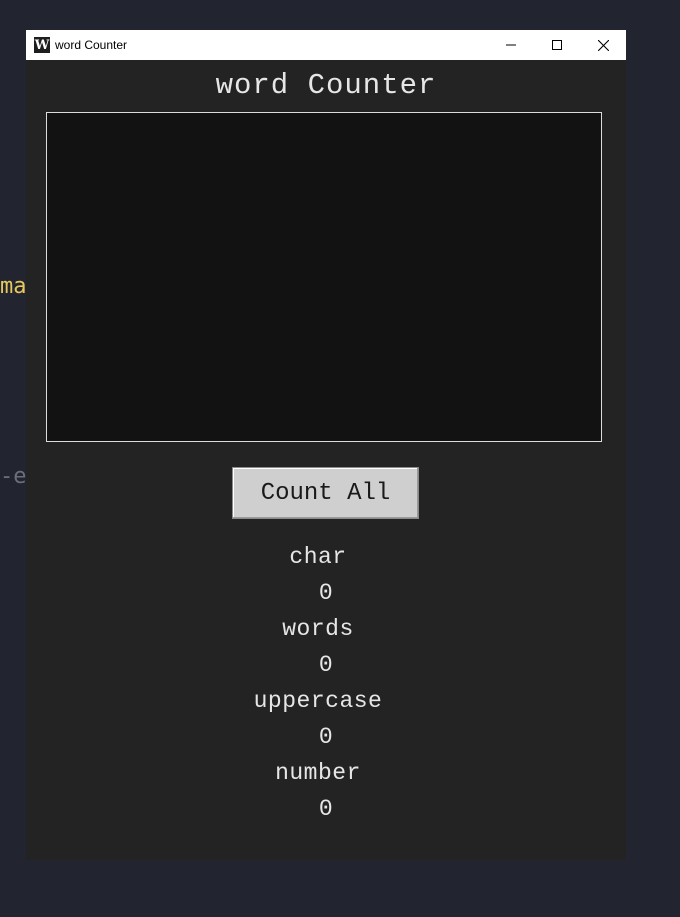  I want to click on app-icon: W, so click(42, 45).